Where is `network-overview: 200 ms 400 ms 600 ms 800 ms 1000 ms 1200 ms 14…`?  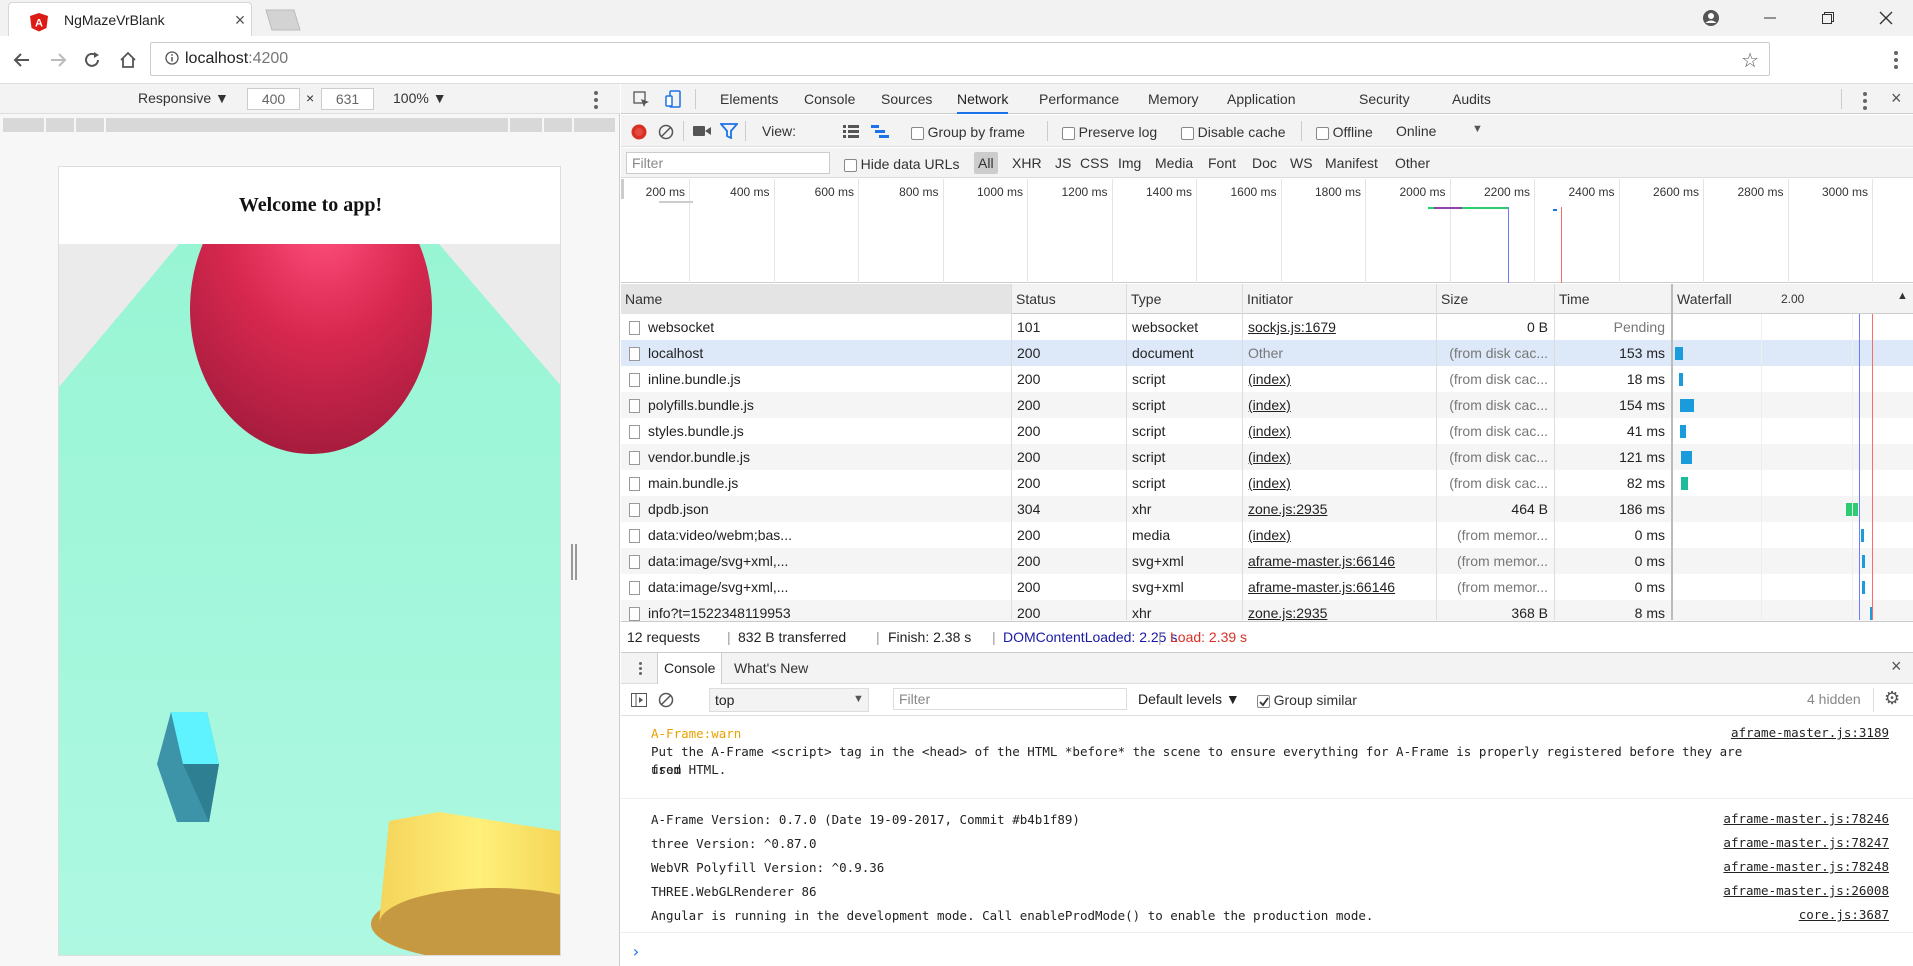
network-overview: 200 ms 400 ms 600 ms 800 ms 1000 ms 1200 ms 14… is located at coordinates (1267, 231).